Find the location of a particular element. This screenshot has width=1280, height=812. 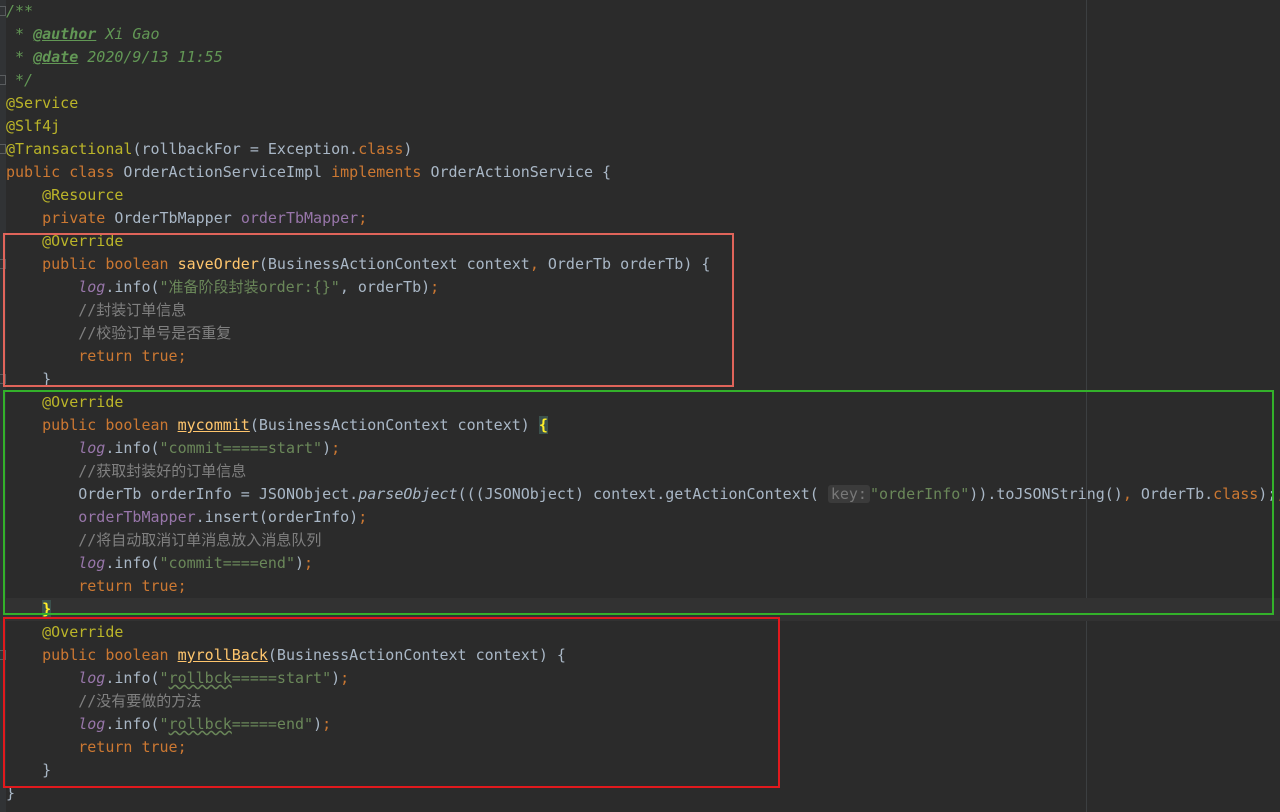

code-line-34: } is located at coordinates (28, 770).